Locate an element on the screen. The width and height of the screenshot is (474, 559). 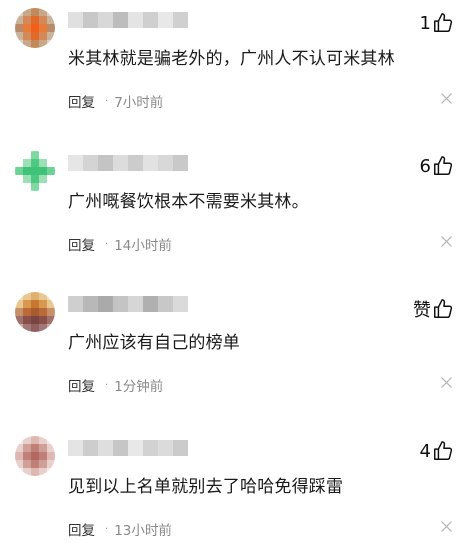
comment-meta: 回复 · 14小时前 is located at coordinates (120, 244).